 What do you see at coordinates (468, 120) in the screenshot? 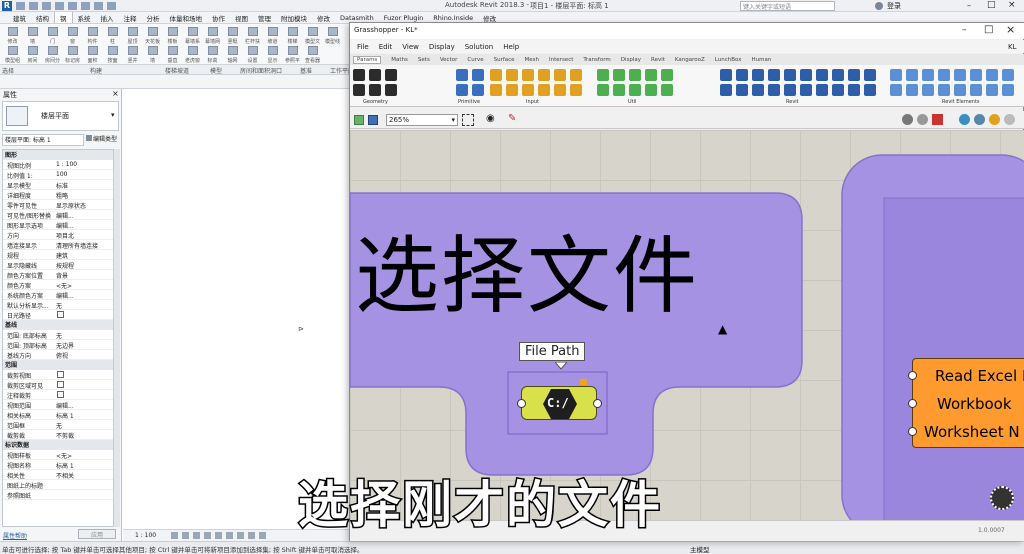
I see `zoom-extents-icon` at bounding box center [468, 120].